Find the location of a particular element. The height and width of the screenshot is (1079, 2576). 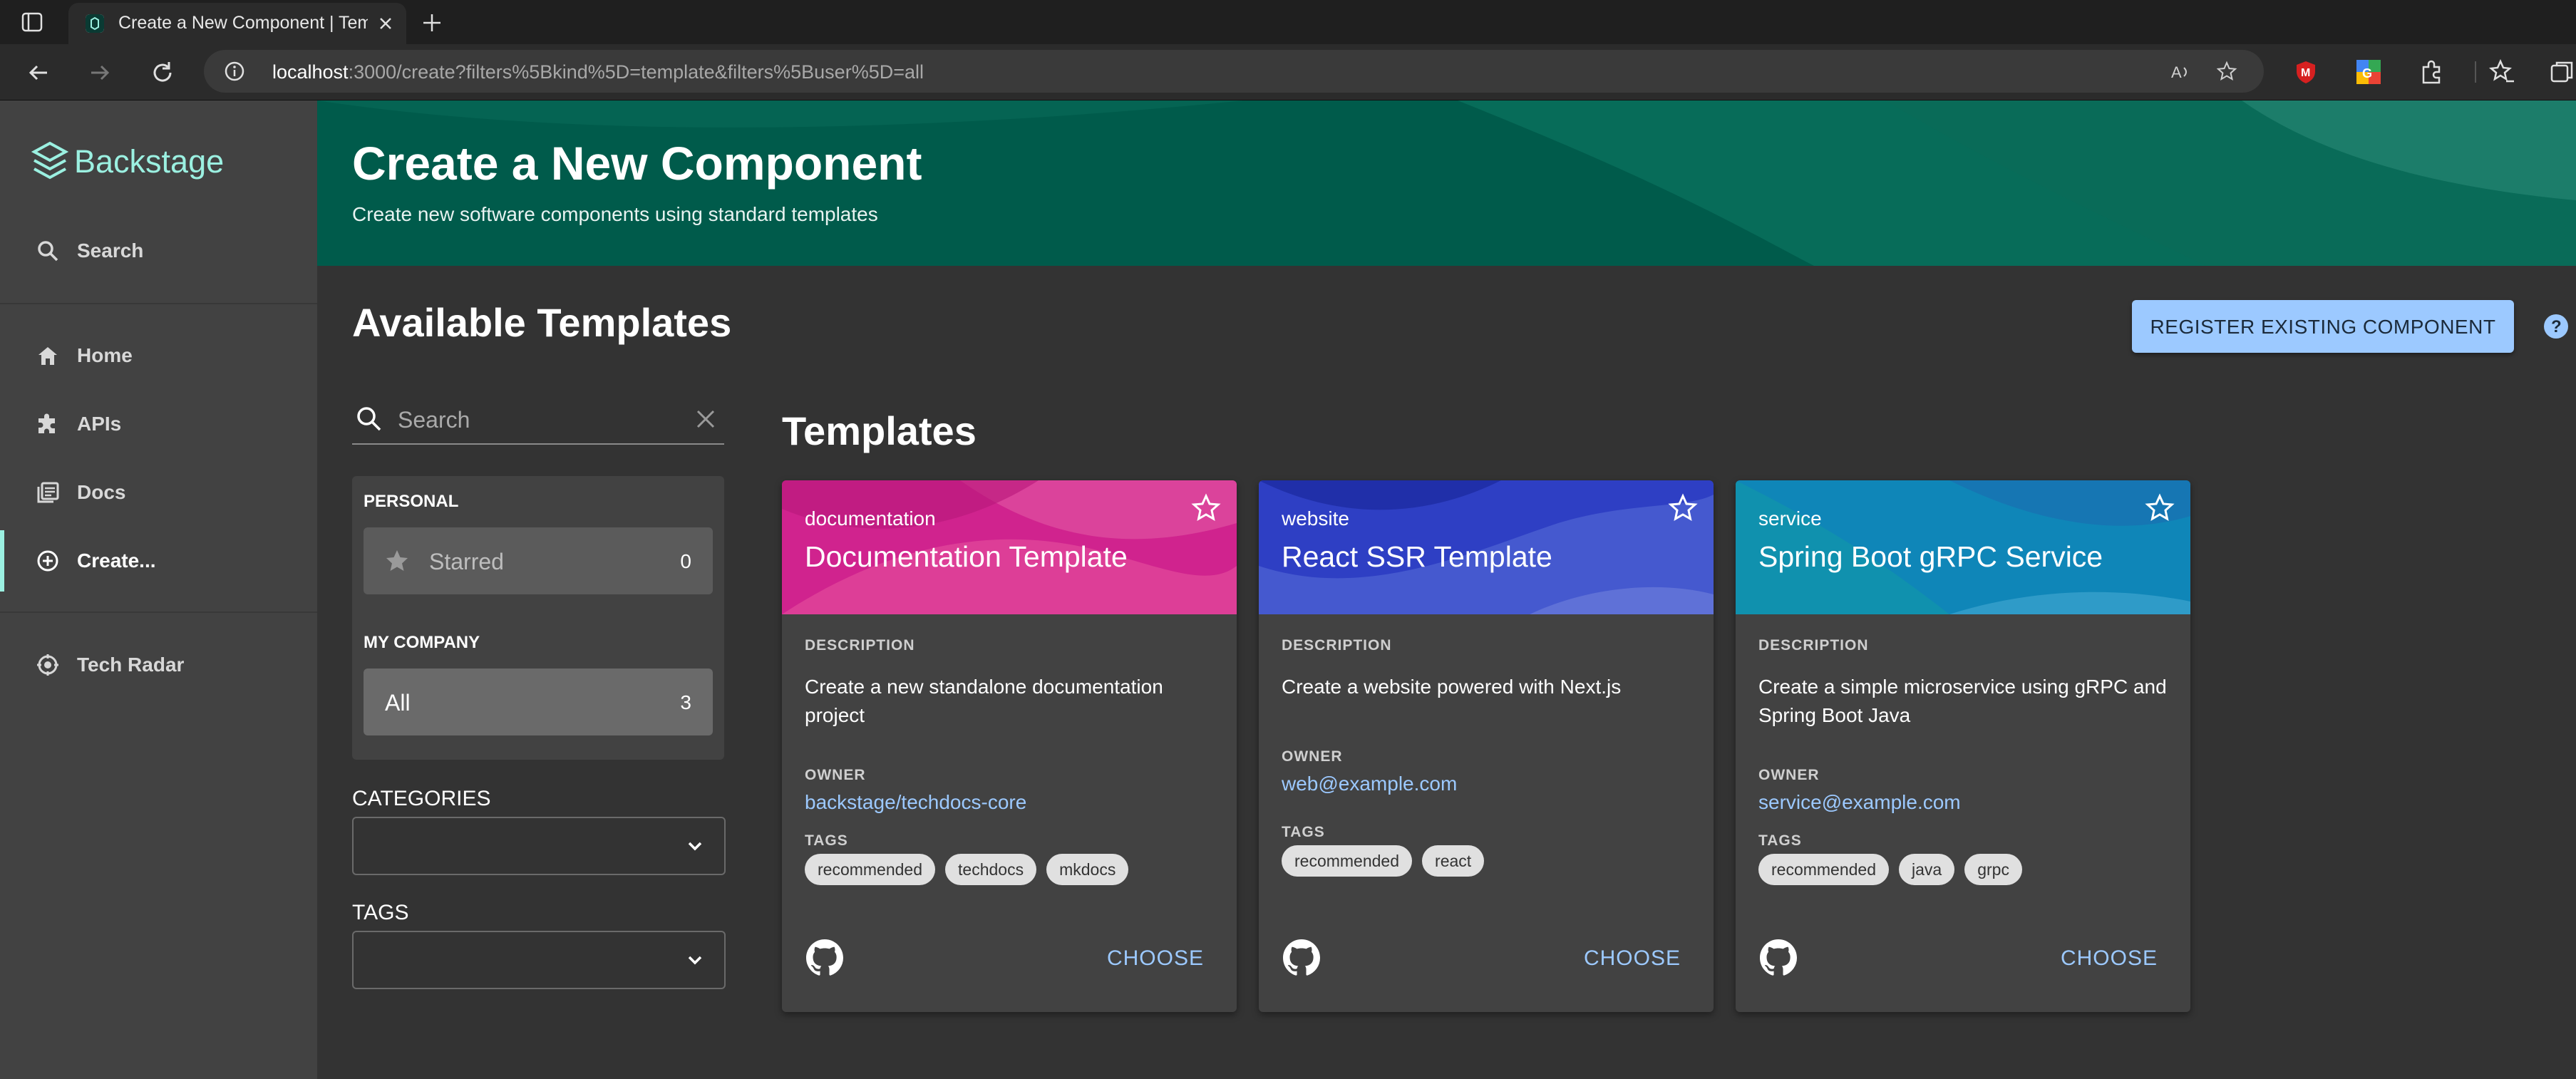

page-title: Create a New Component is located at coordinates (637, 163).